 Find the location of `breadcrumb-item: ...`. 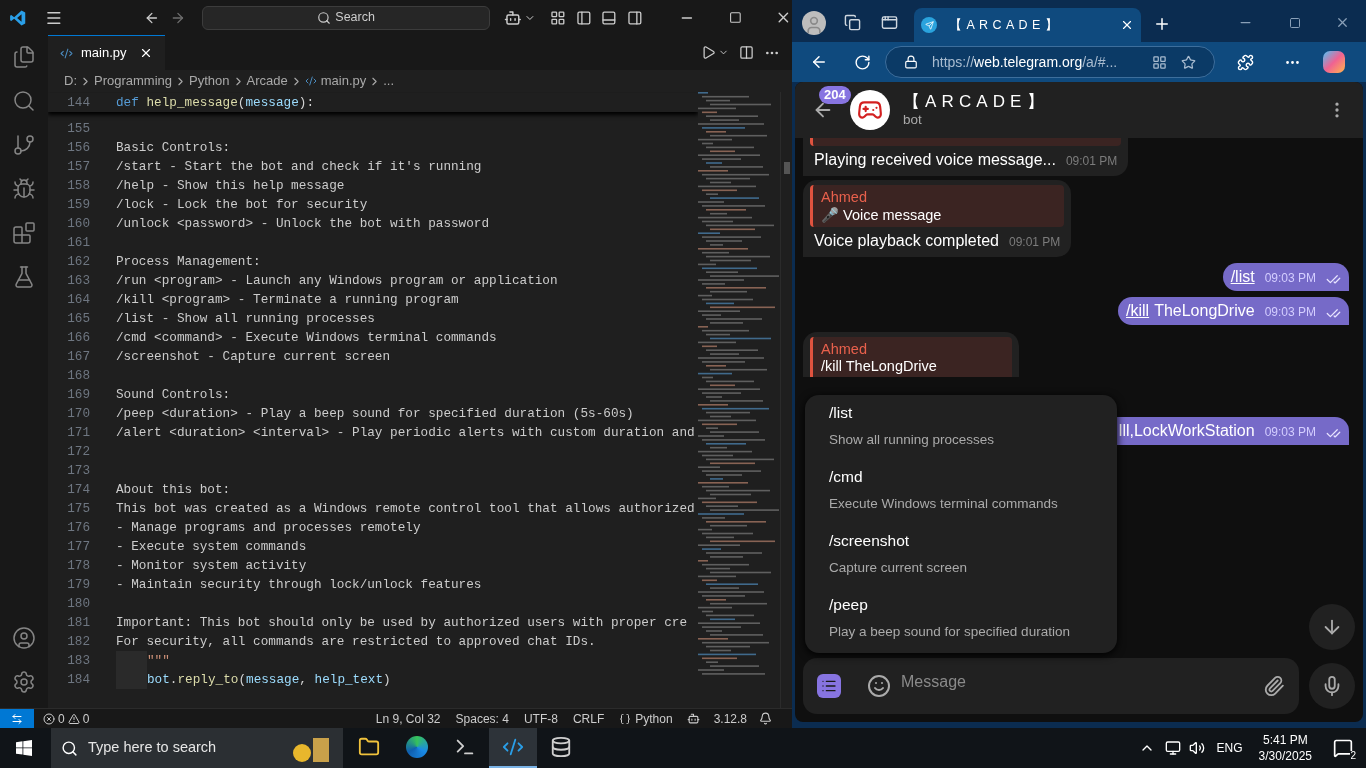

breadcrumb-item: ... is located at coordinates (389, 81).